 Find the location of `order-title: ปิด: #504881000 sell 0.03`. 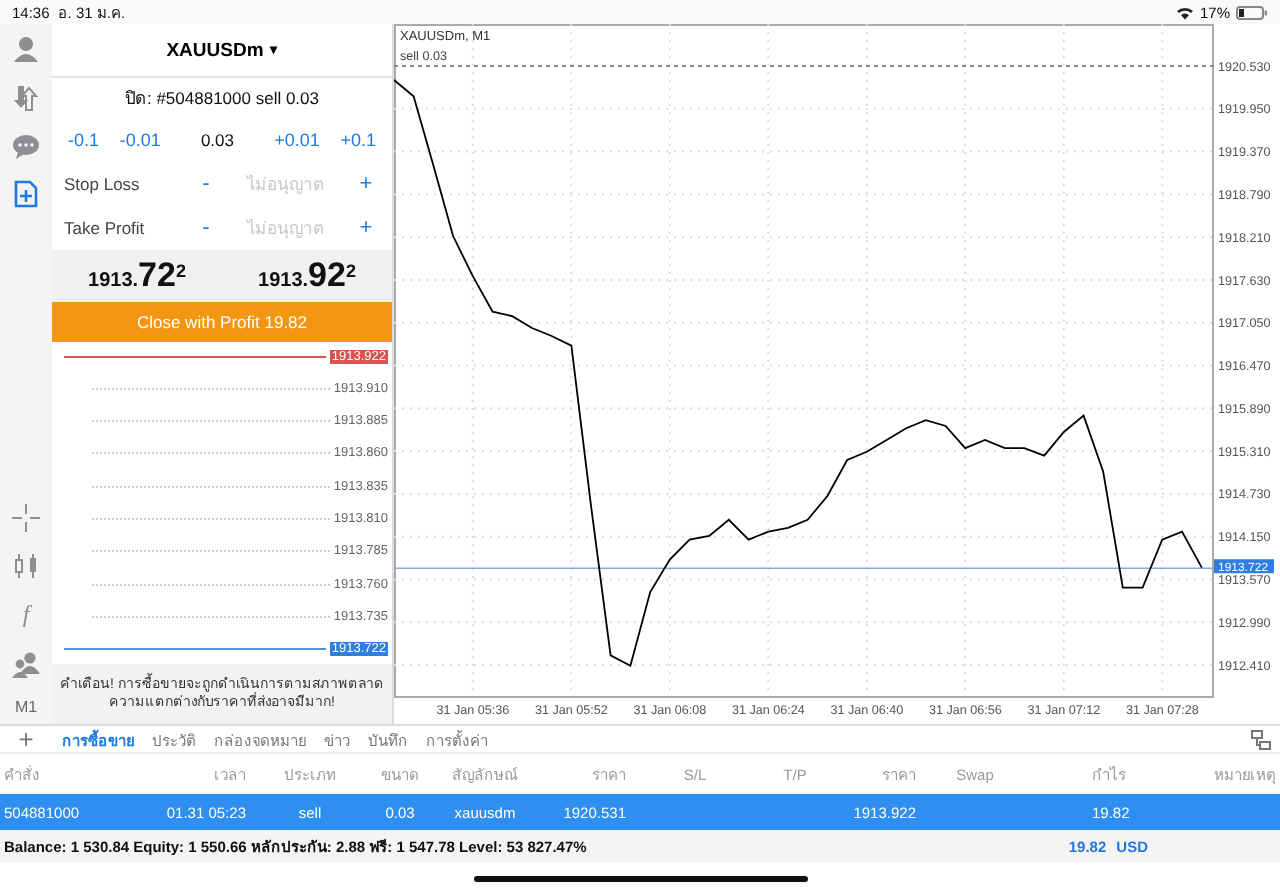

order-title: ปิด: #504881000 sell 0.03 is located at coordinates (222, 99).